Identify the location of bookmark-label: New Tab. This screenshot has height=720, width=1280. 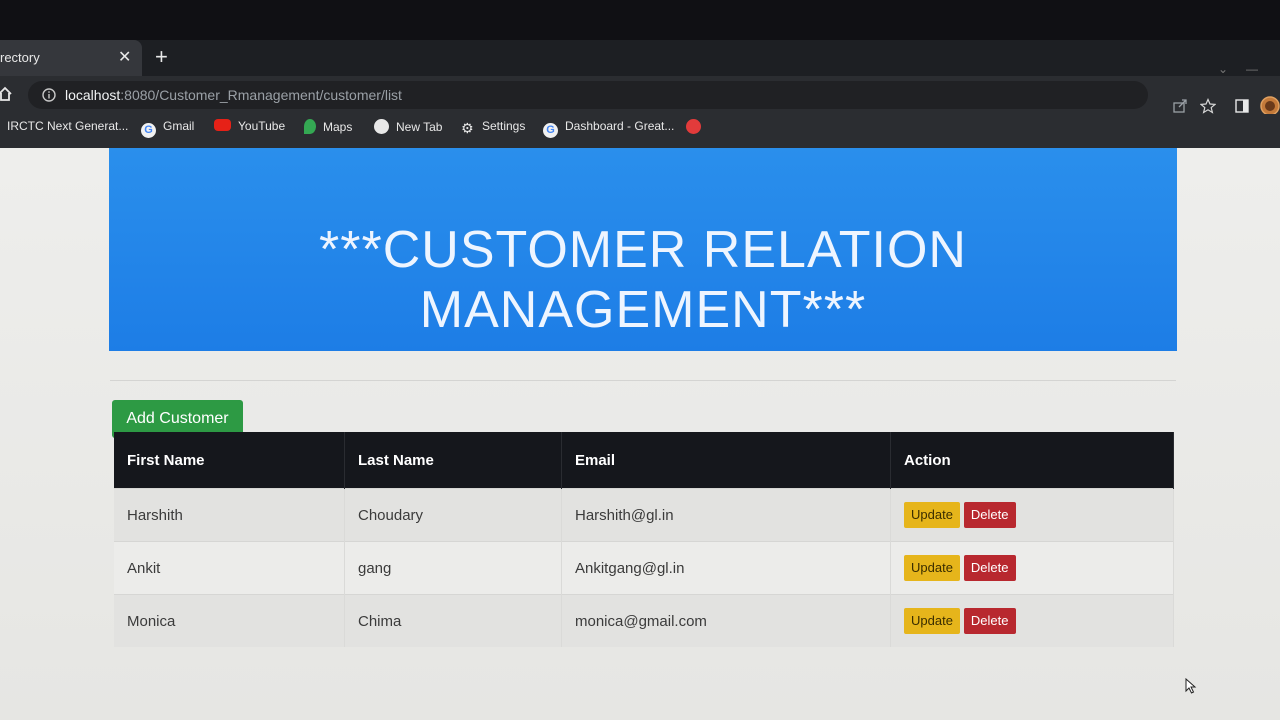
(419, 127).